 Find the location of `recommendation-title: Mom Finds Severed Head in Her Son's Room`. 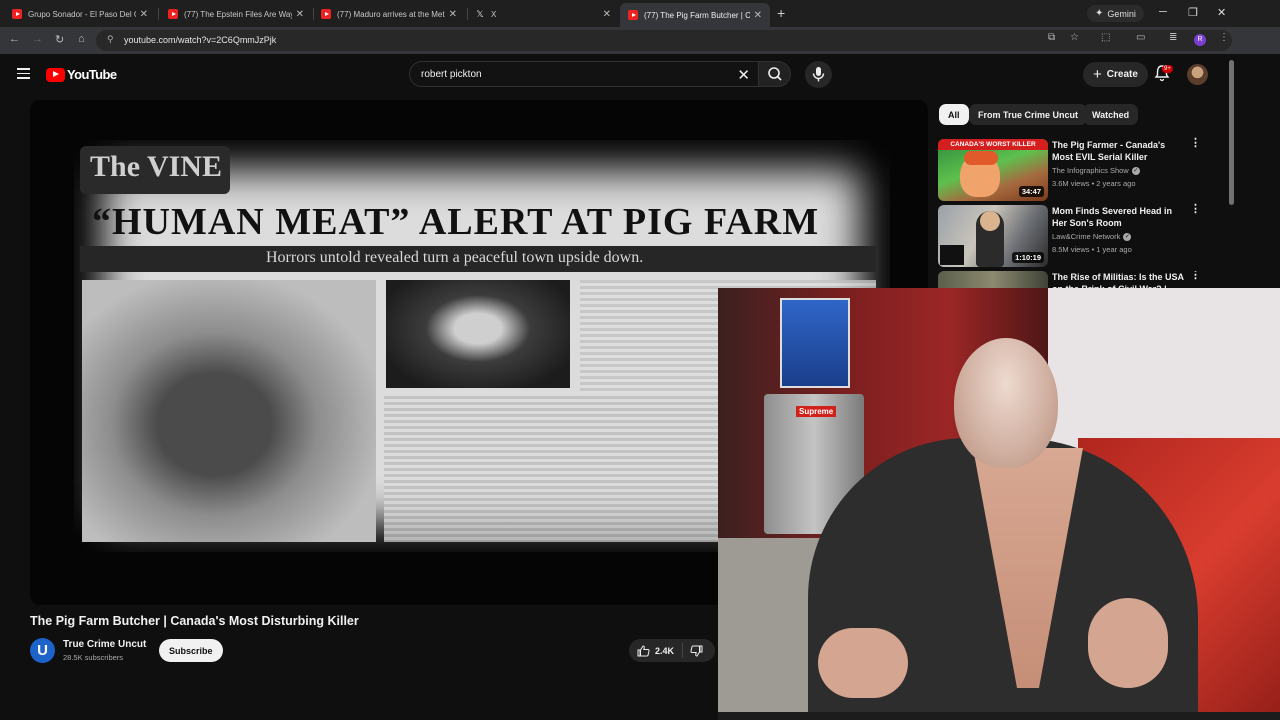

recommendation-title: Mom Finds Severed Head in Her Son's Room is located at coordinates (1120, 217).